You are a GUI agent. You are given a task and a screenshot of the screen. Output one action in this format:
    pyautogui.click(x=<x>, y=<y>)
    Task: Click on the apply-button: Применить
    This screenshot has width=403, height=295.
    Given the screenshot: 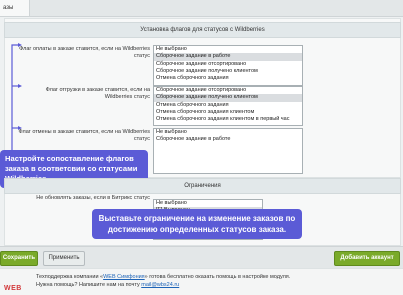 What is the action you would take?
    pyautogui.click(x=64, y=258)
    